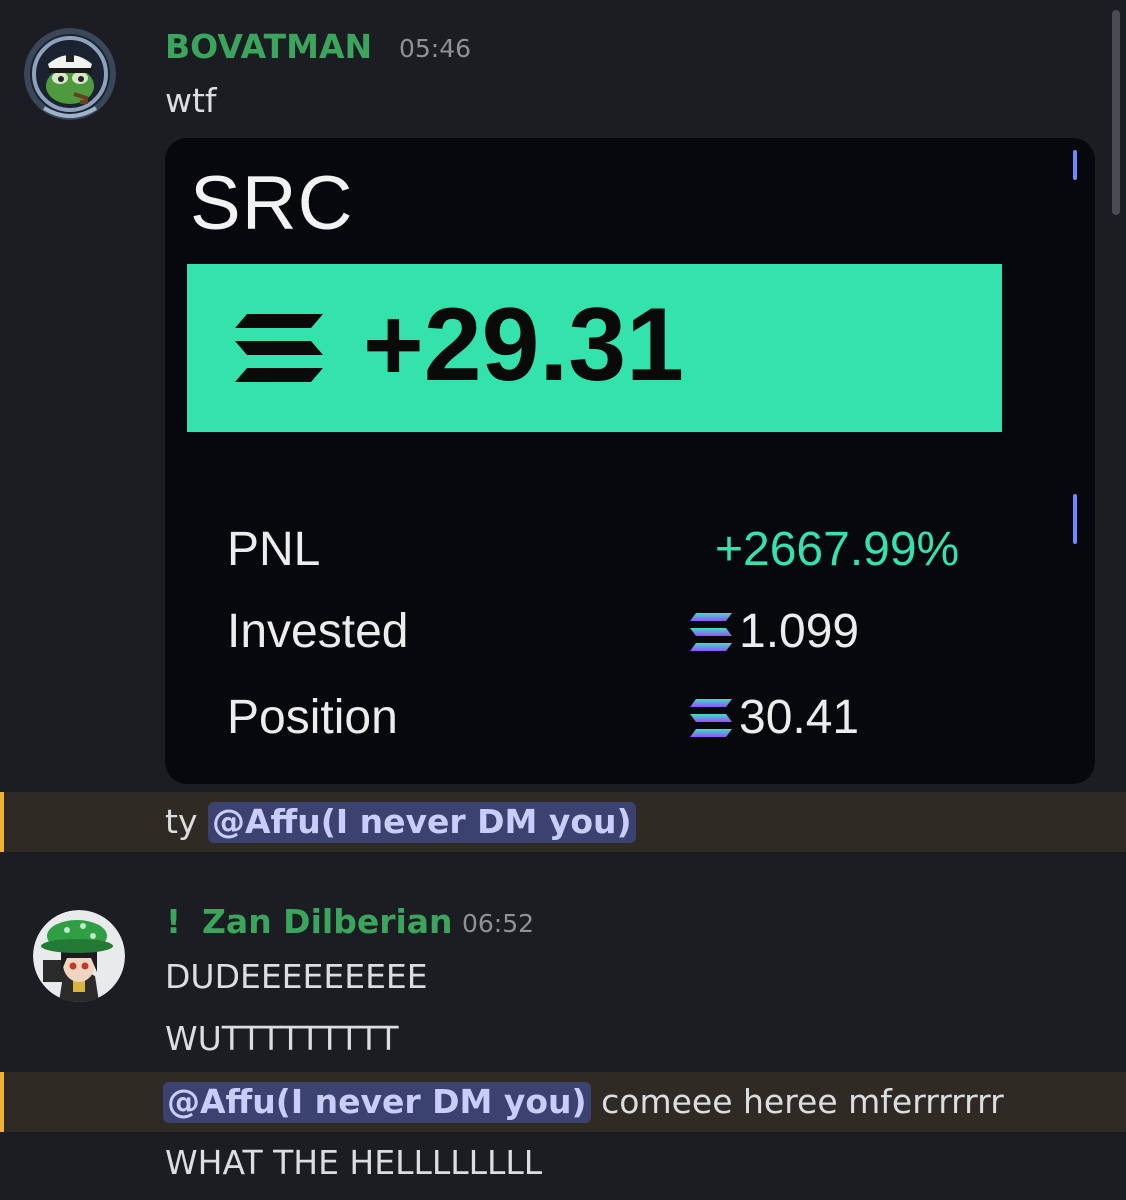 The image size is (1126, 1200). I want to click on pnl-label: PNL, so click(274, 549).